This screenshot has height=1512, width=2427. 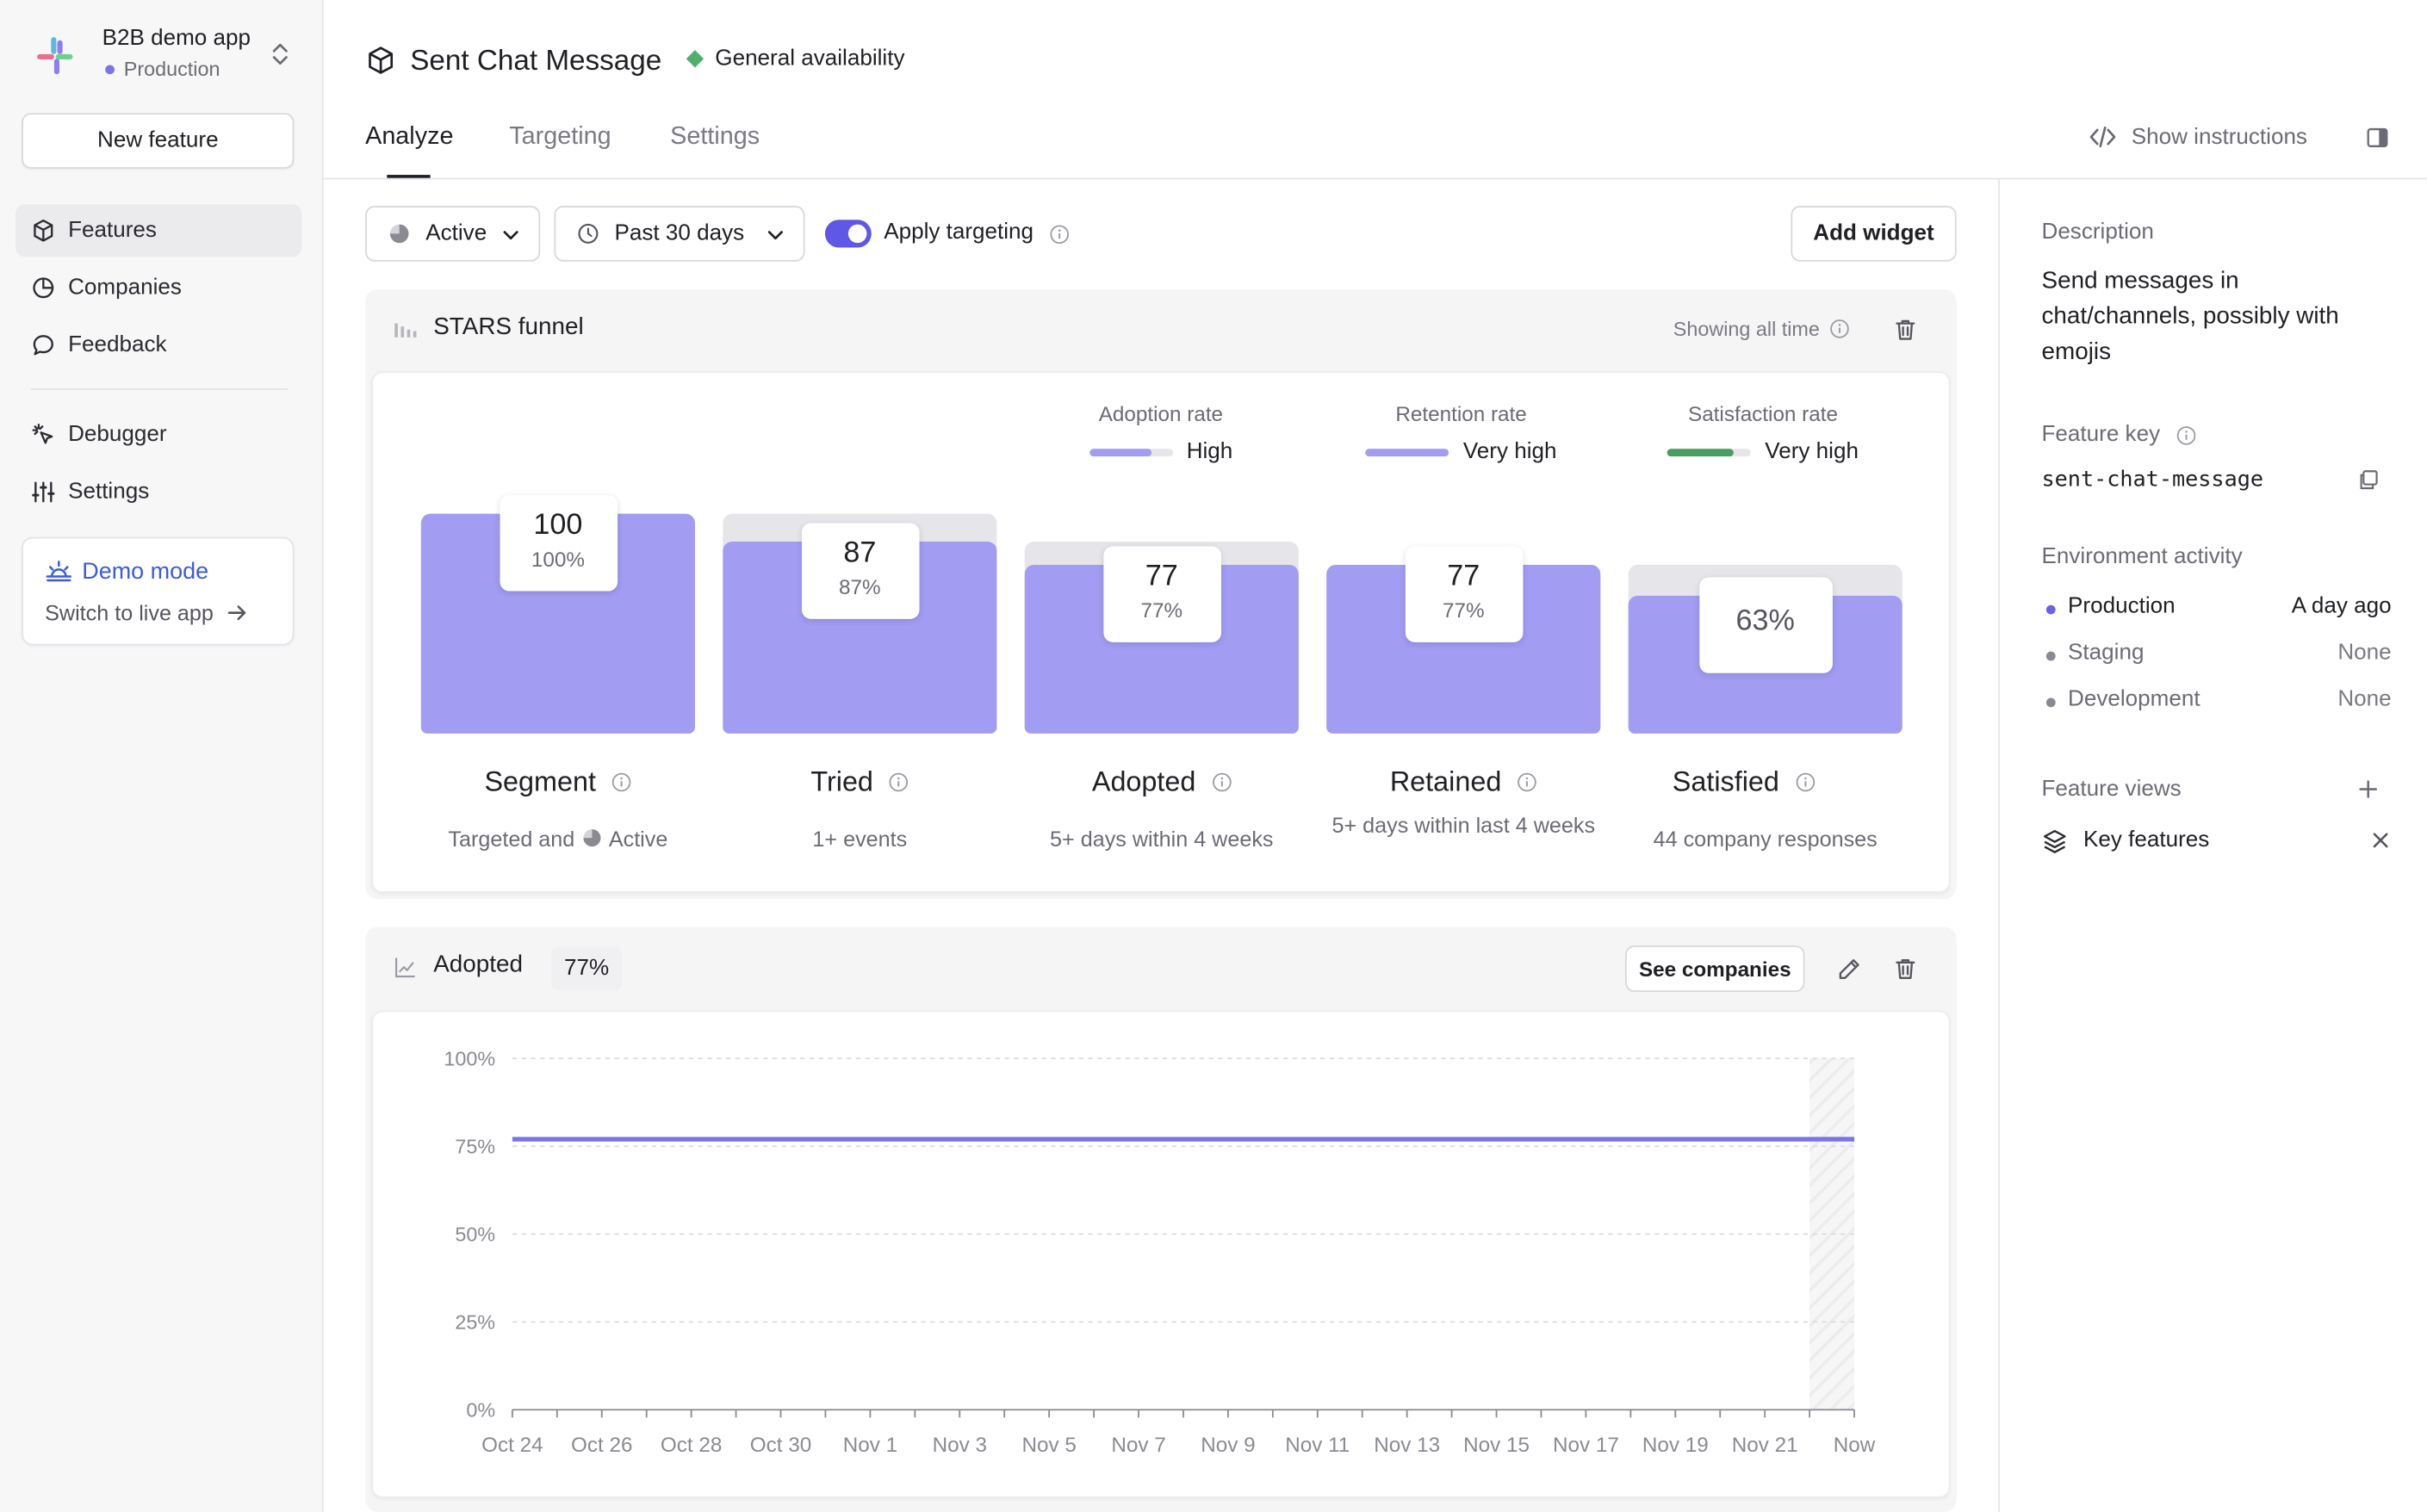 What do you see at coordinates (1725, 781) in the screenshot?
I see `stage-name-label: Satisfied` at bounding box center [1725, 781].